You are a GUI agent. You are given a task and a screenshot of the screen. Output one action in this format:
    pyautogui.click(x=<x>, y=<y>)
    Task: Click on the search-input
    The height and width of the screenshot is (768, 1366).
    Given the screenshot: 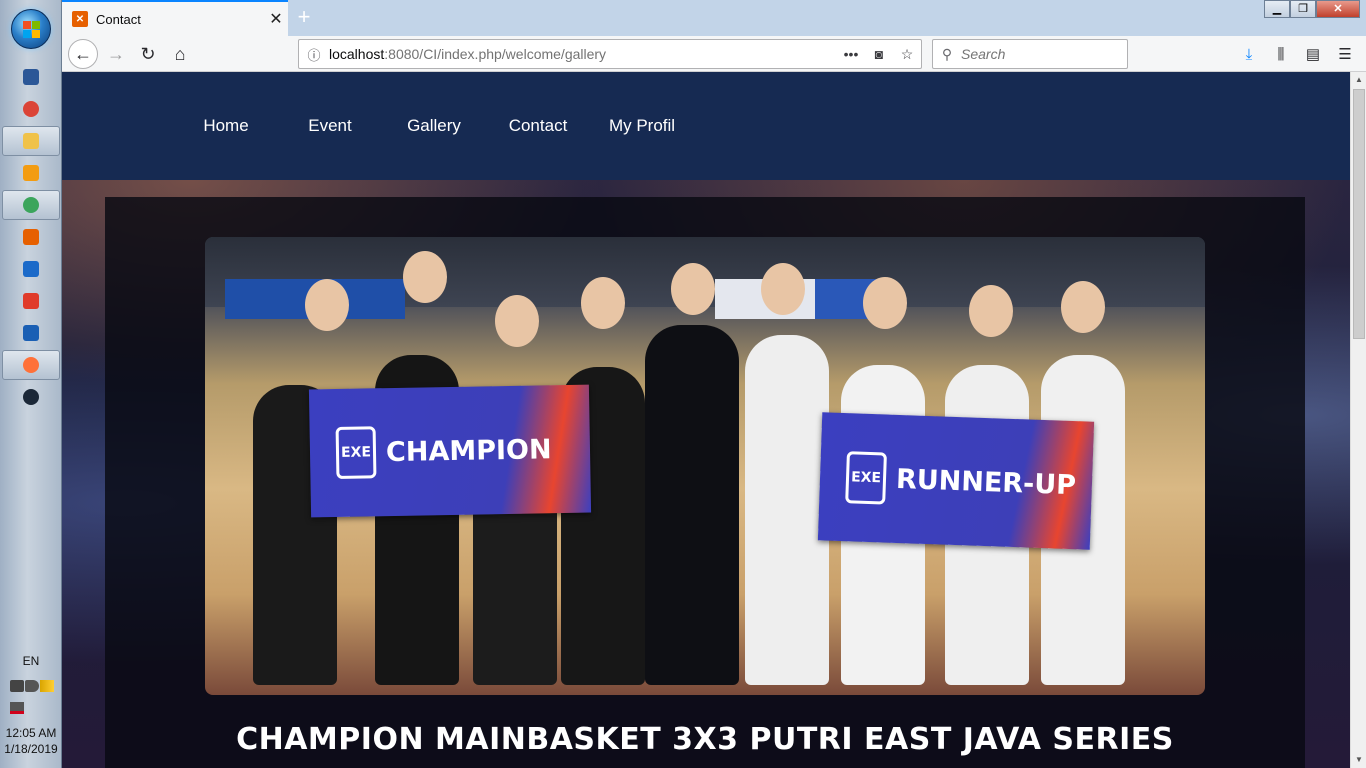 What is the action you would take?
    pyautogui.click(x=1041, y=54)
    